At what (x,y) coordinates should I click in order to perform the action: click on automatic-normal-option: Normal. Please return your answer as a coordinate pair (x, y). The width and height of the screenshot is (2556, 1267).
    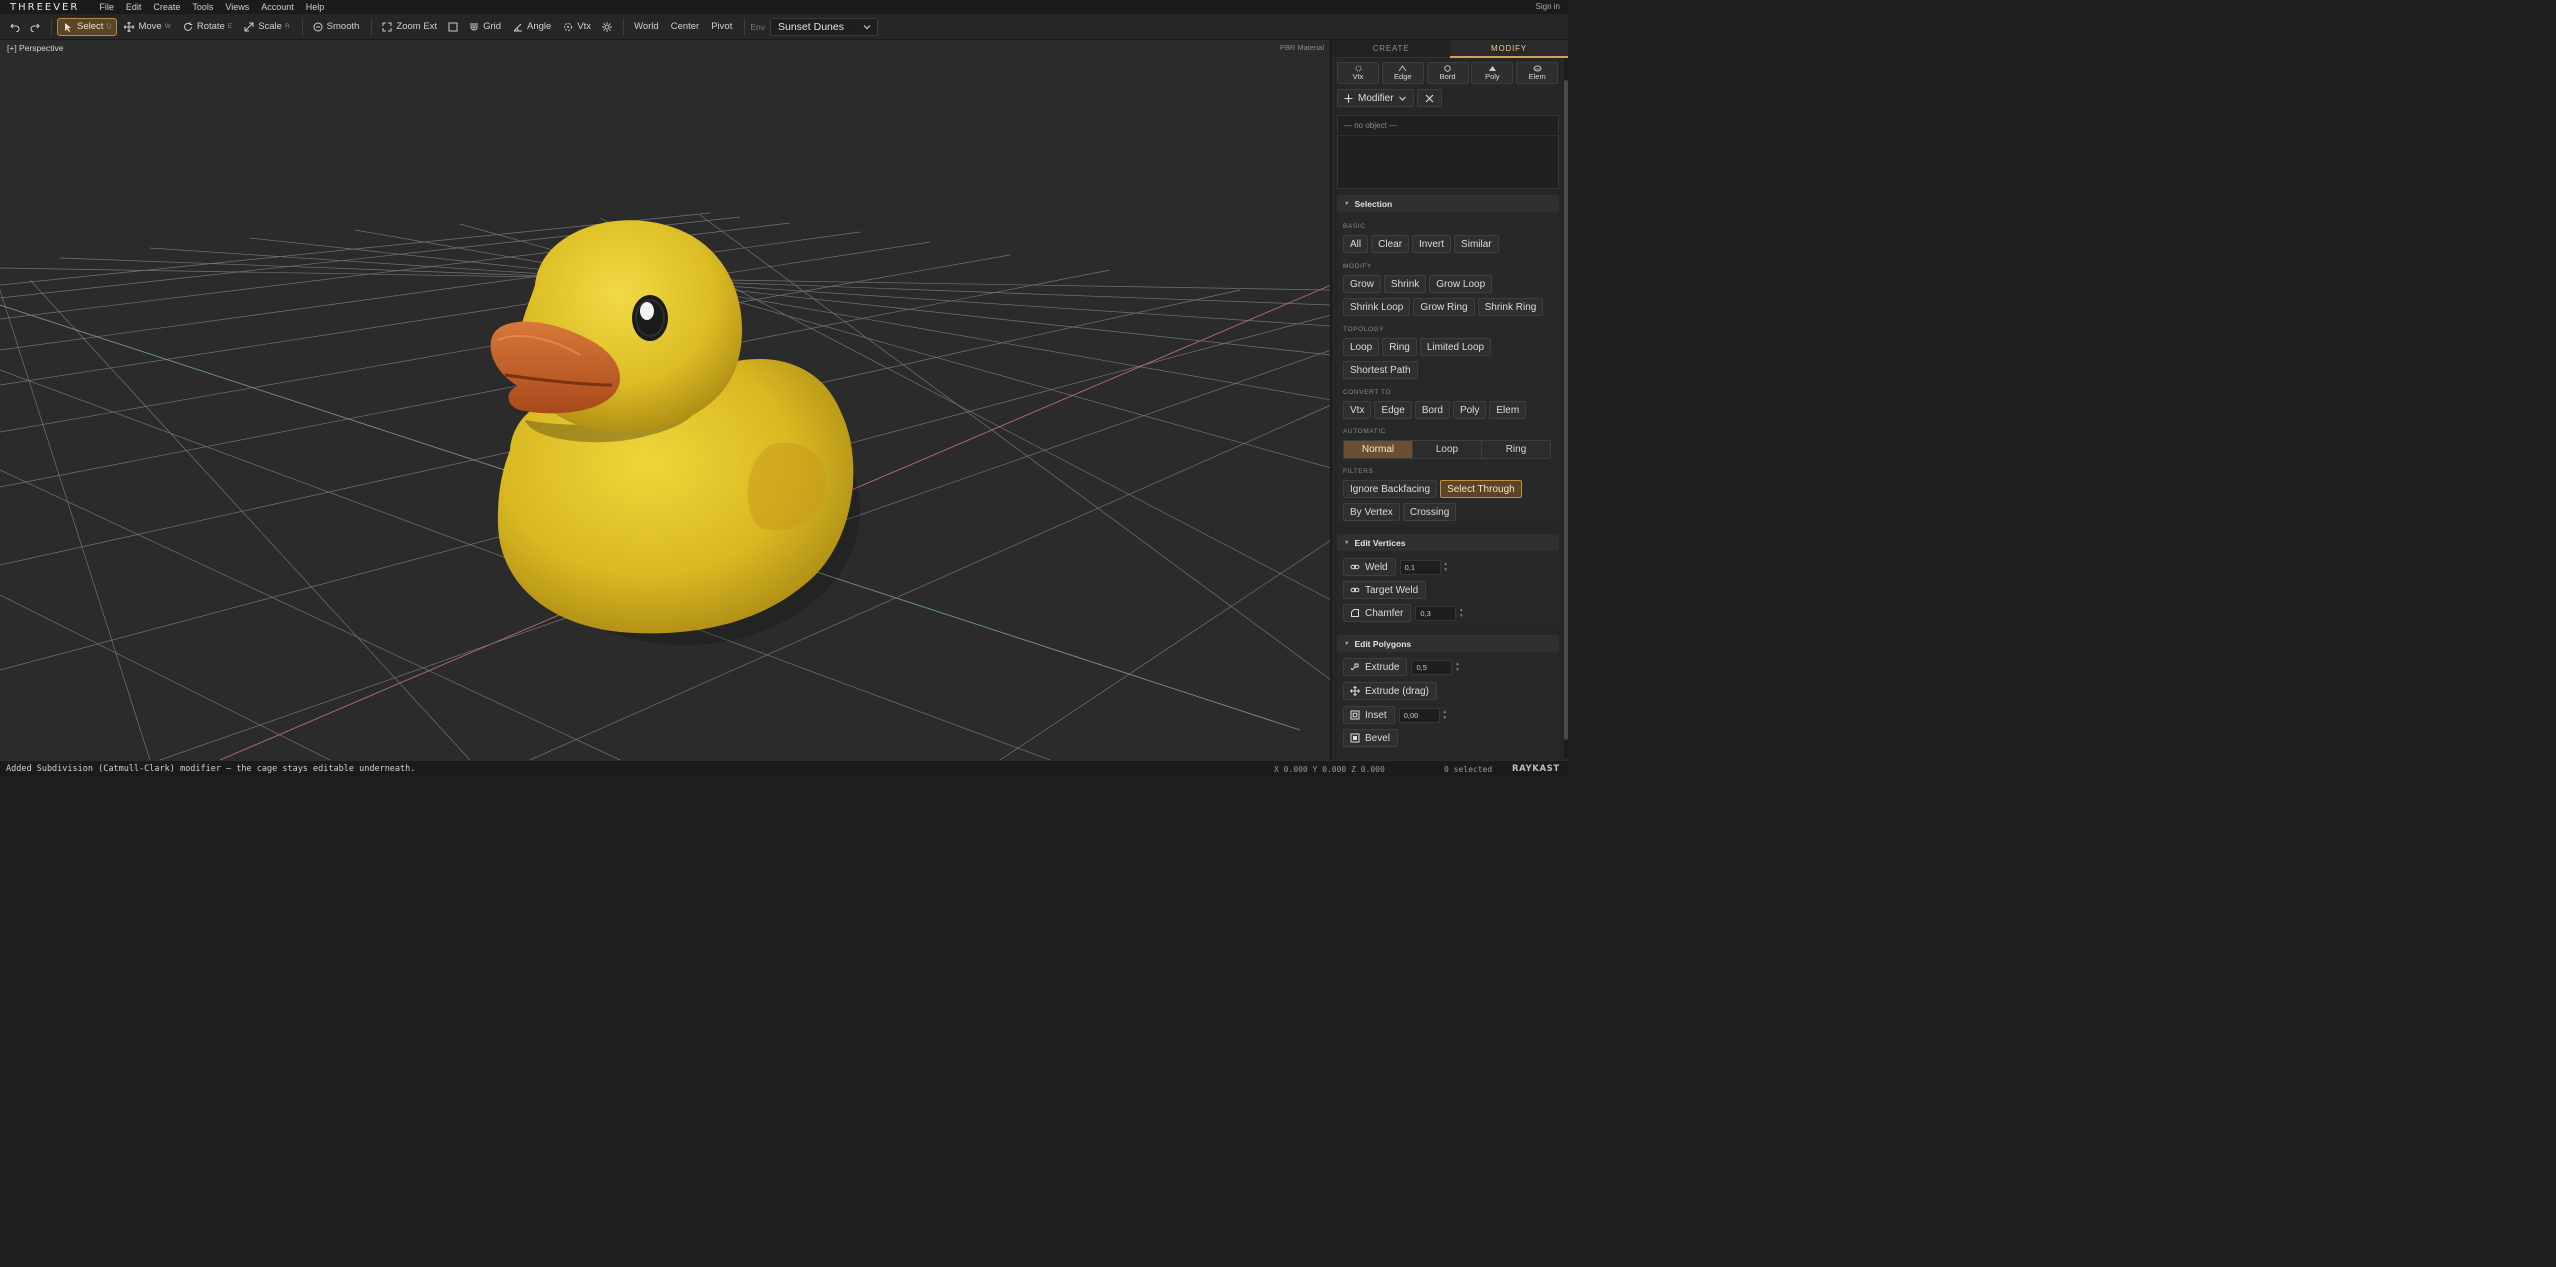
    Looking at the image, I should click on (1378, 449).